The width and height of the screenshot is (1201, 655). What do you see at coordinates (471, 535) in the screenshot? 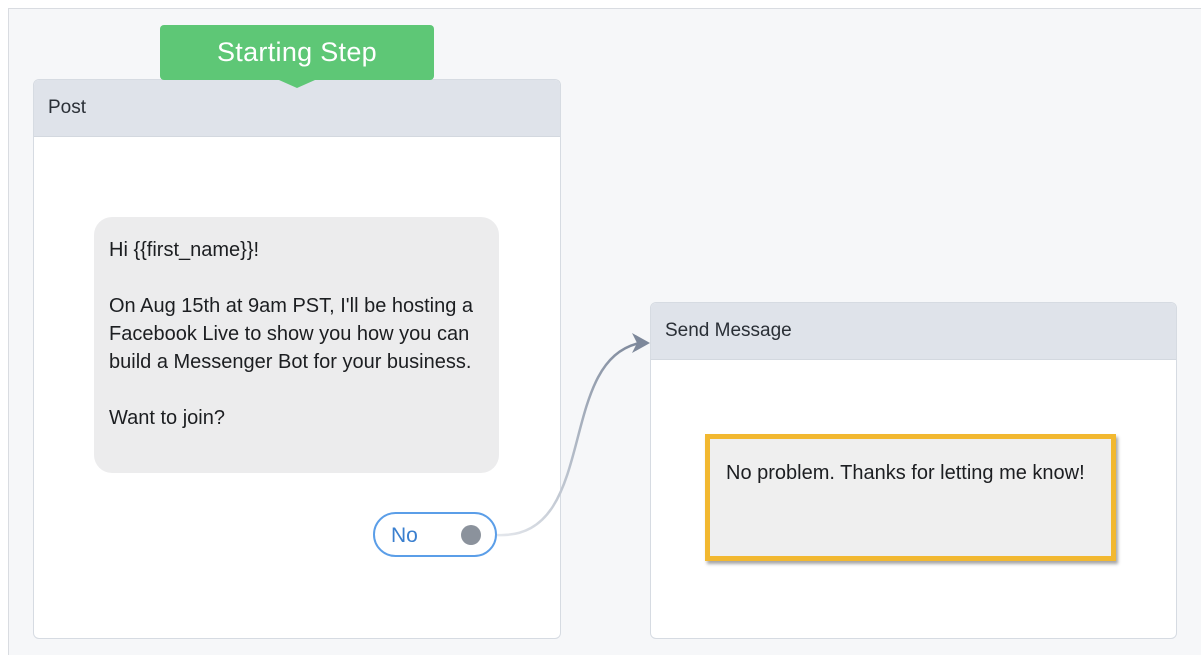
I see `connector-handle-icon` at bounding box center [471, 535].